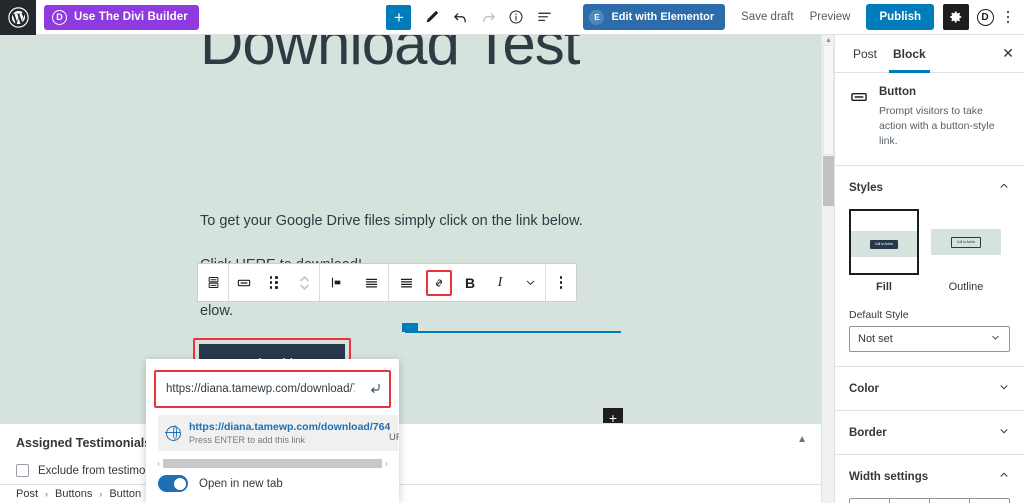 Image resolution: width=1024 pixels, height=503 pixels. Describe the element at coordinates (371, 282) in the screenshot. I see `justify-icon` at that location.